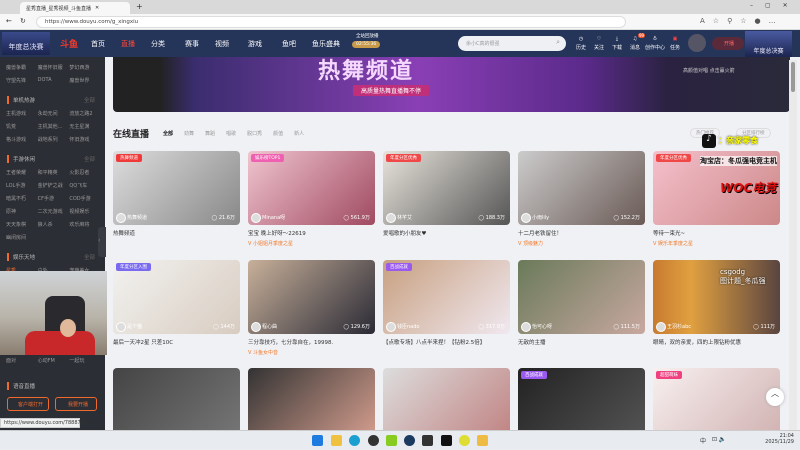  What do you see at coordinates (273, 217) in the screenshot?
I see `anchor-name: Minana呀` at bounding box center [273, 217].